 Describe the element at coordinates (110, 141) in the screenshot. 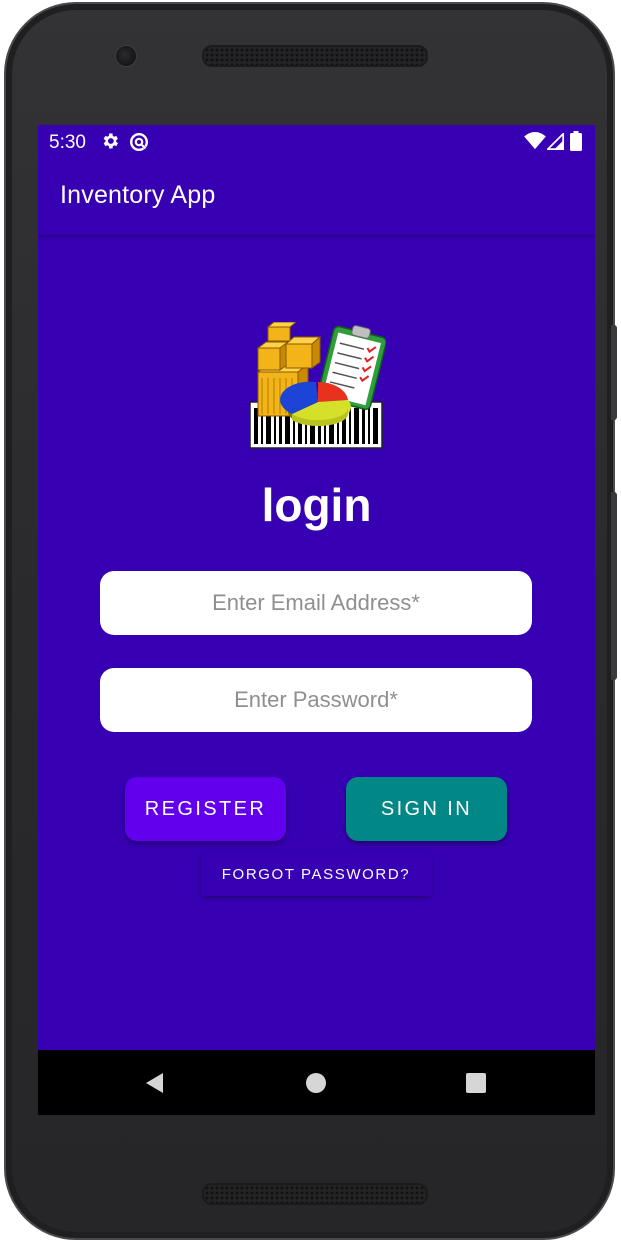

I see `settings-gear-icon` at that location.